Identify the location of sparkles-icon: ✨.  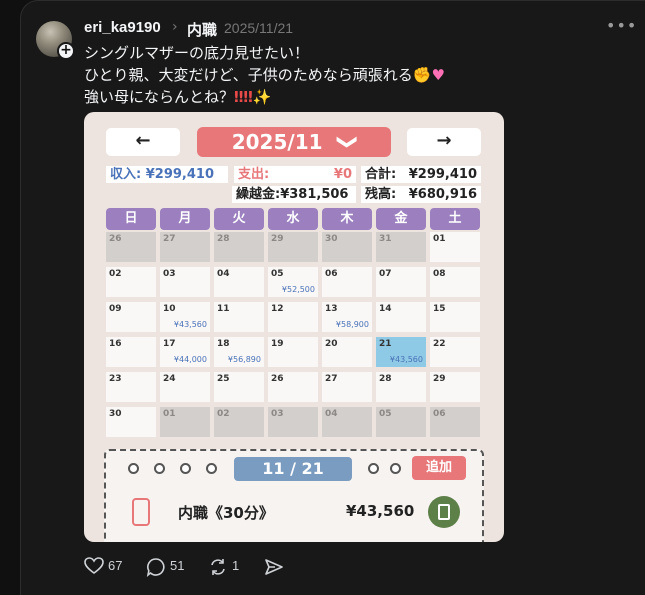
(262, 97).